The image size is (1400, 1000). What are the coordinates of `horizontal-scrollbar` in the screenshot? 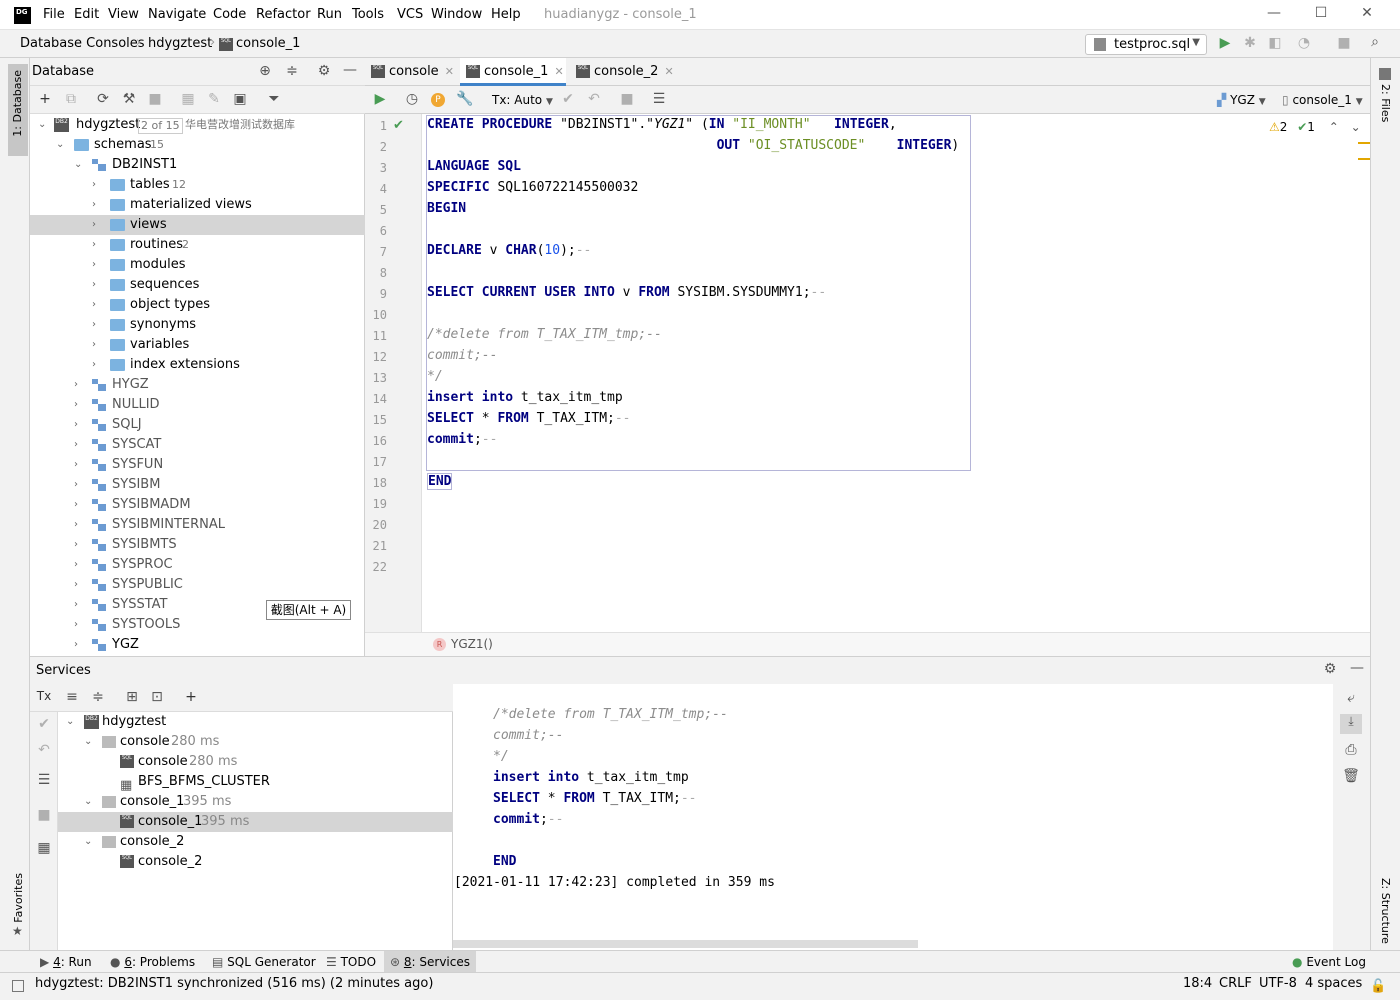 It's located at (685, 944).